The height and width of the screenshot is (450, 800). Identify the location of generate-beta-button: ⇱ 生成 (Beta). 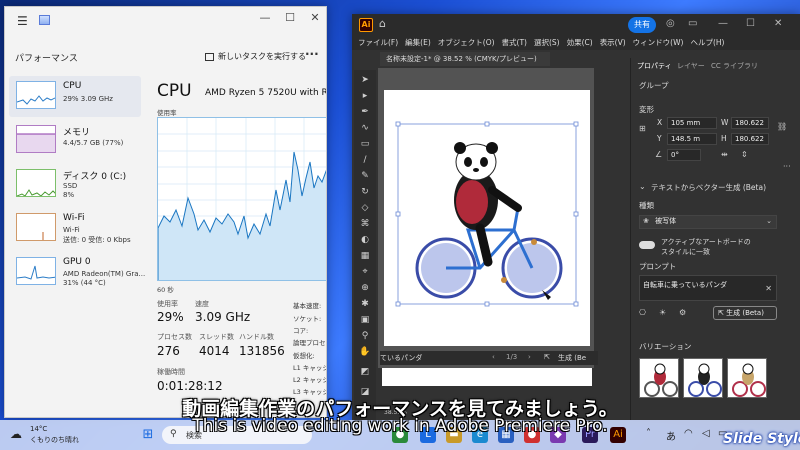
(745, 313).